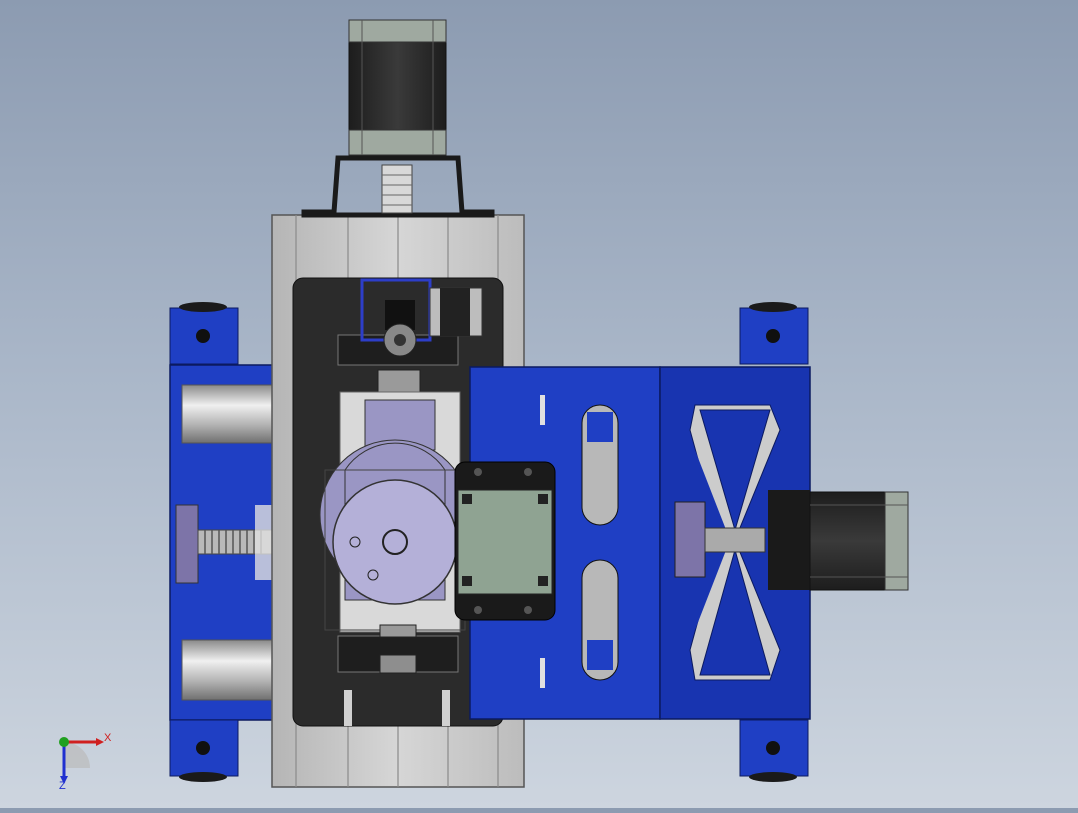 The image size is (1078, 813). What do you see at coordinates (62, 786) in the screenshot?
I see `z-axis-label: Z` at bounding box center [62, 786].